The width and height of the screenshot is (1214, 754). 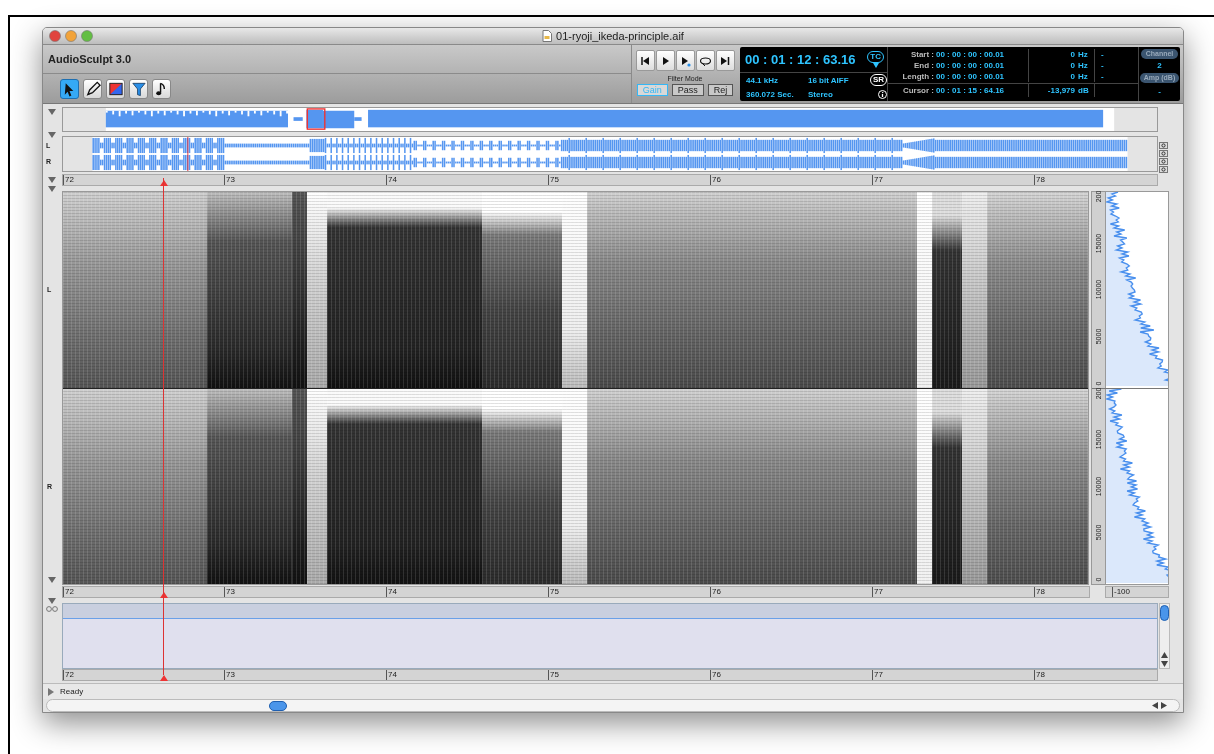 What do you see at coordinates (620, 36) in the screenshot?
I see `window-title: 01-ryoji_ikeda-principle.aif` at bounding box center [620, 36].